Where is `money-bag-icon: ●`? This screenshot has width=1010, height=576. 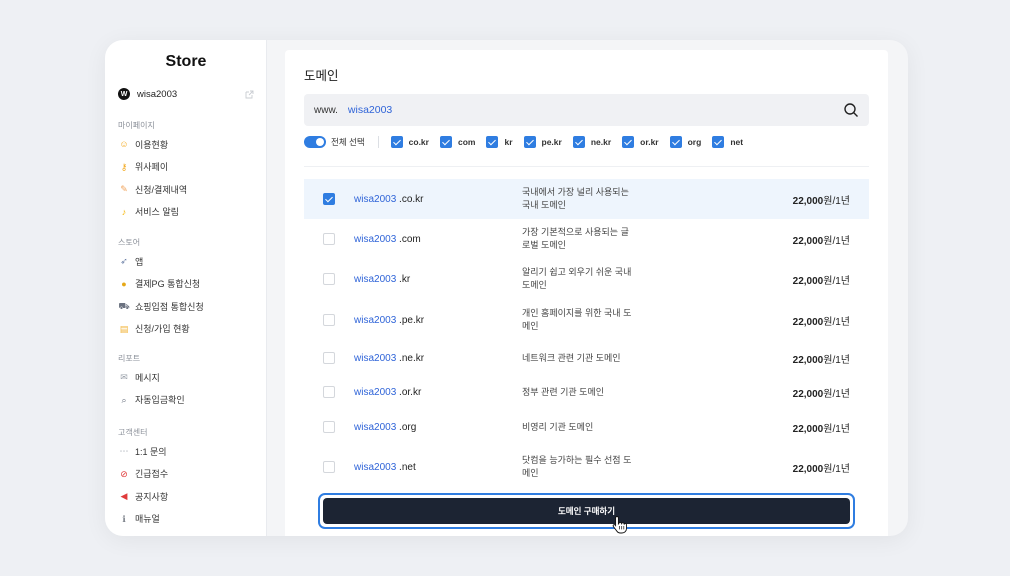 money-bag-icon: ● is located at coordinates (124, 283).